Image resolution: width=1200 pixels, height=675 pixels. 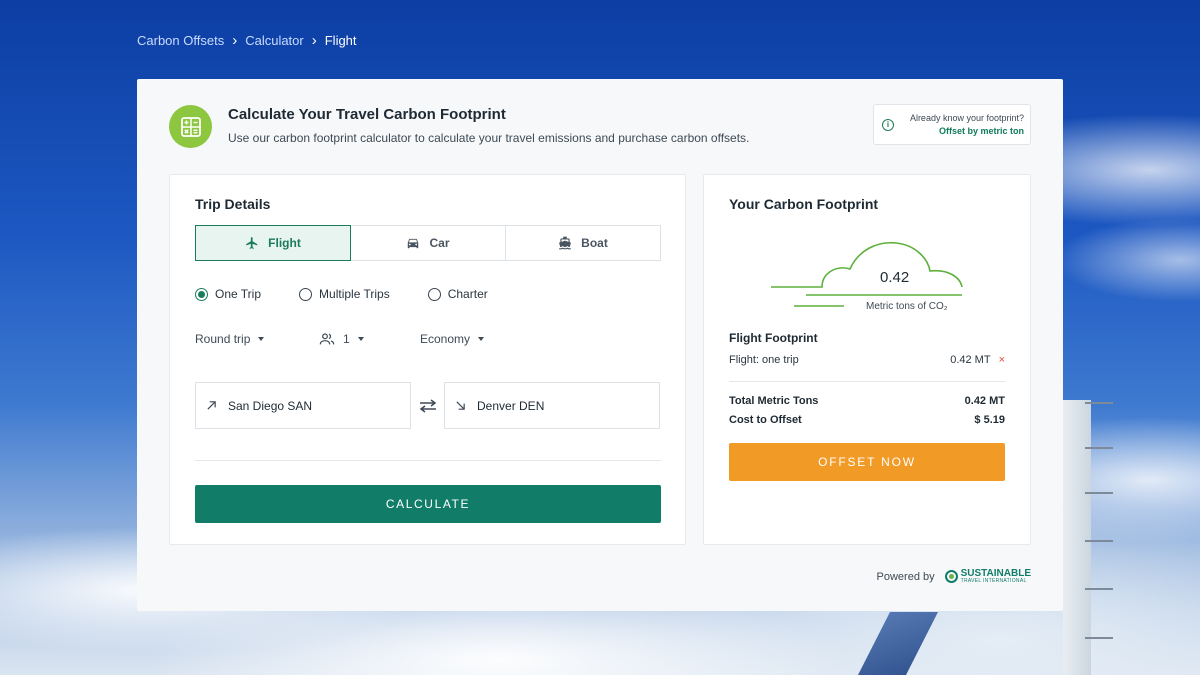 I want to click on trip-options-row: Round trip 1 Economy, so click(x=428, y=342).